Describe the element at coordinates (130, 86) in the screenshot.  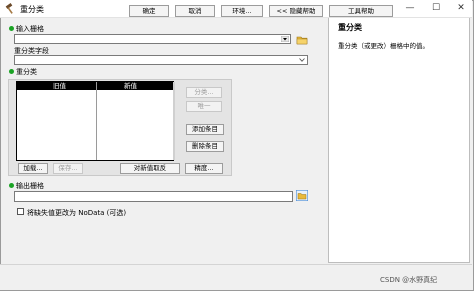
I see `column-header-new: 新值` at that location.